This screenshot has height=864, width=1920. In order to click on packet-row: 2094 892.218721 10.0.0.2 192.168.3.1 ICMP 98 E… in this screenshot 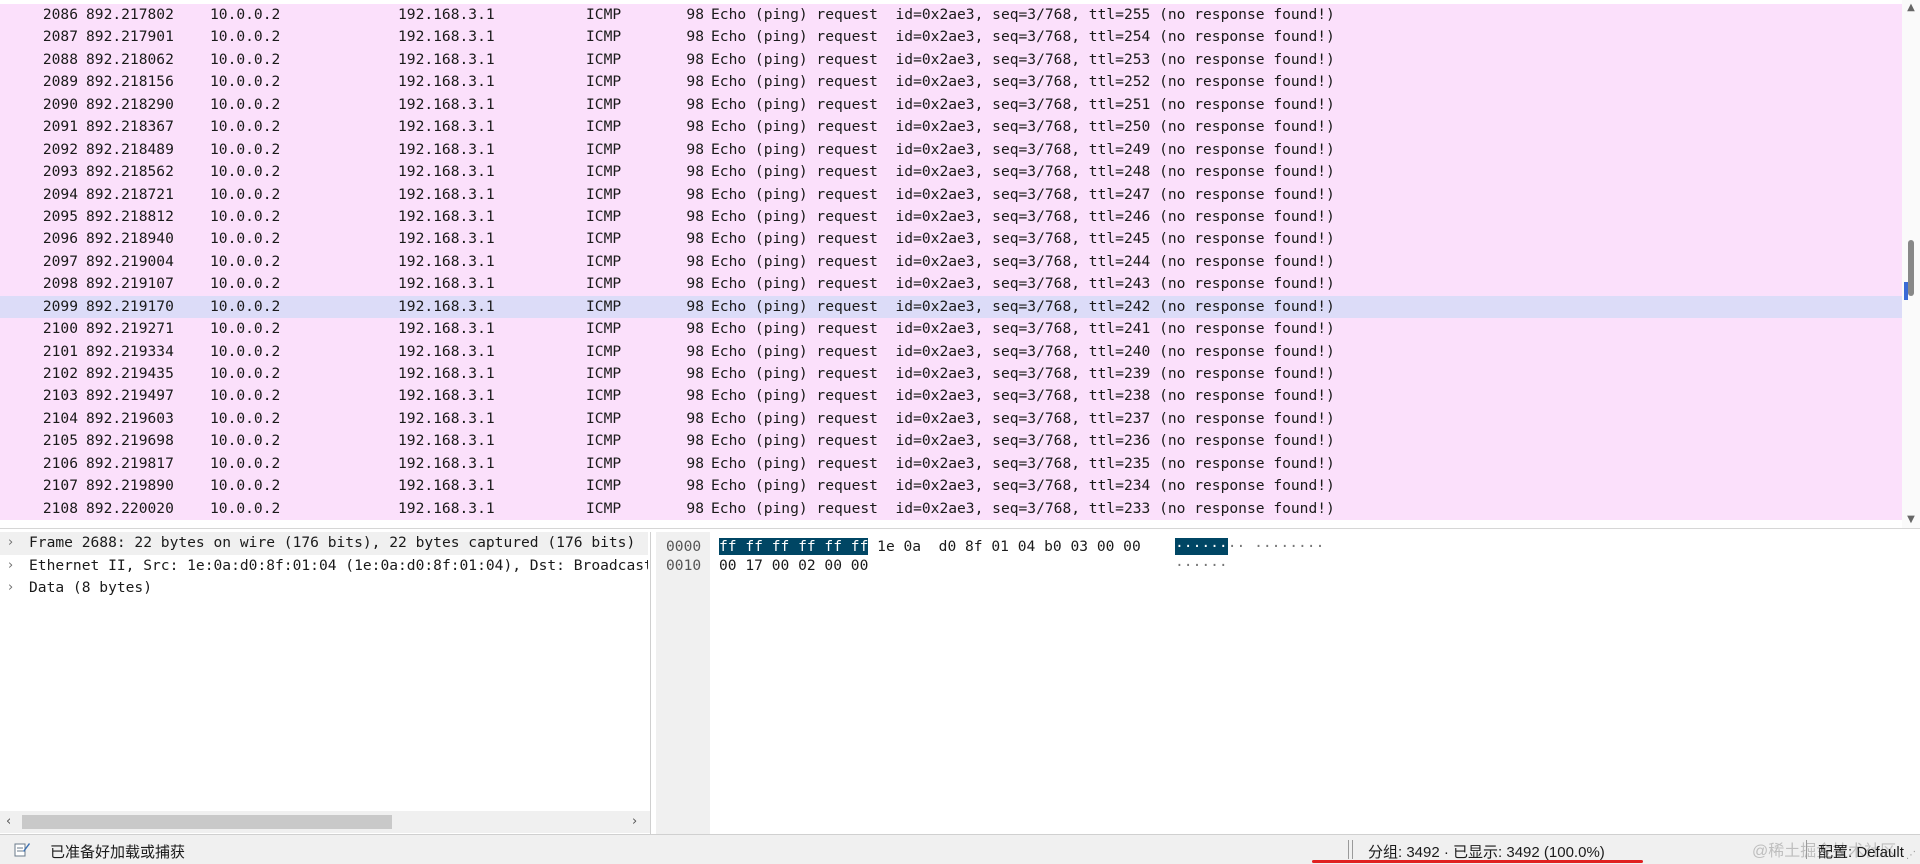, I will do `click(951, 194)`.